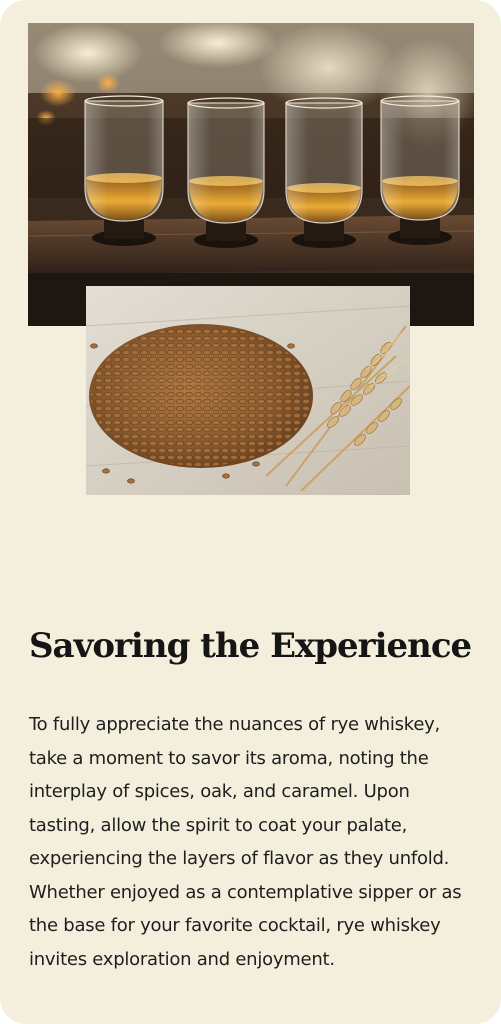 The width and height of the screenshot is (501, 1024). What do you see at coordinates (250, 646) in the screenshot?
I see `section-heading: Savoring the Experience` at bounding box center [250, 646].